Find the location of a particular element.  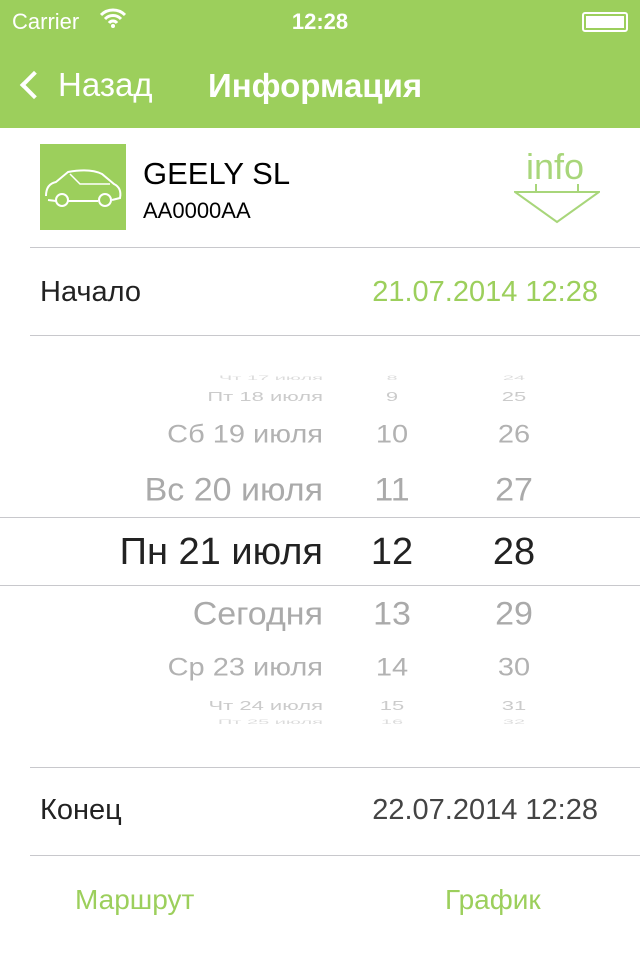

navigation-bar: Carrier 12:28 Назад Информация is located at coordinates (320, 64).